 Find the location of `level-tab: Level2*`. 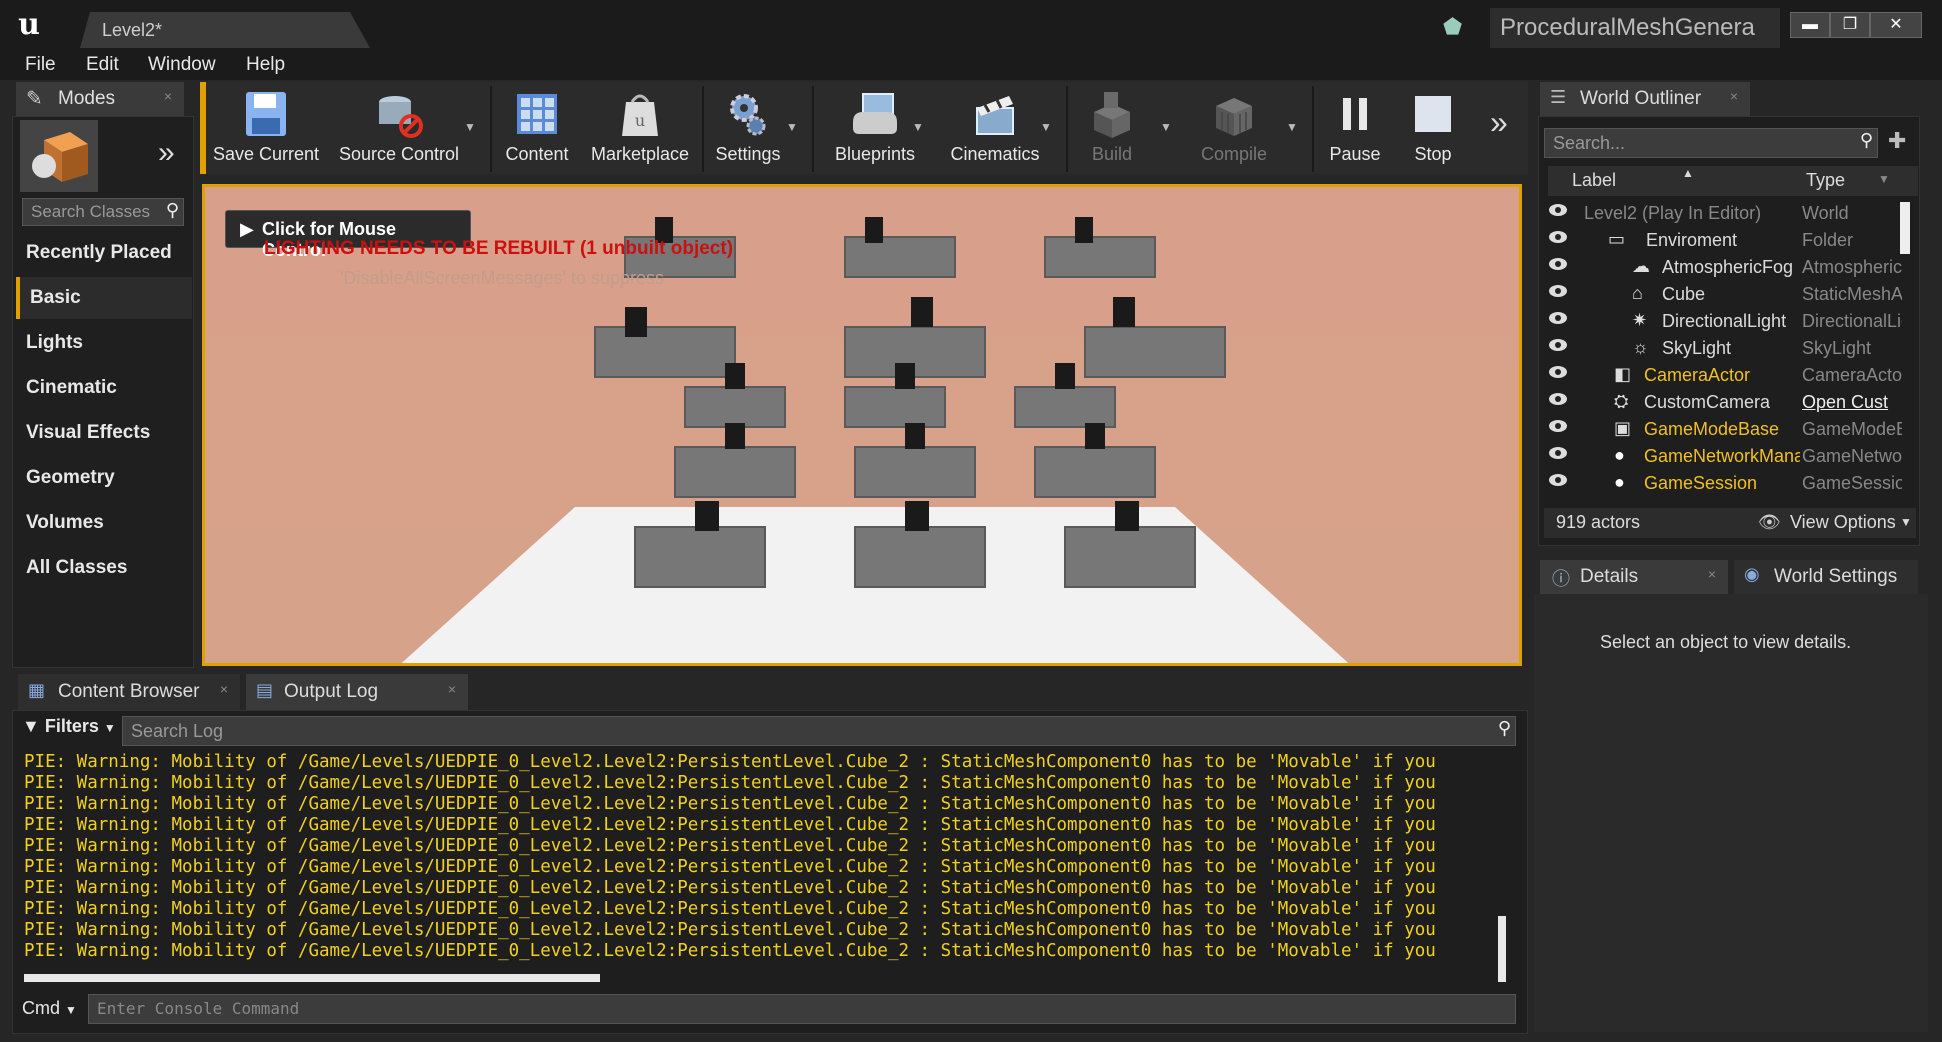

level-tab: Level2* is located at coordinates (225, 30).